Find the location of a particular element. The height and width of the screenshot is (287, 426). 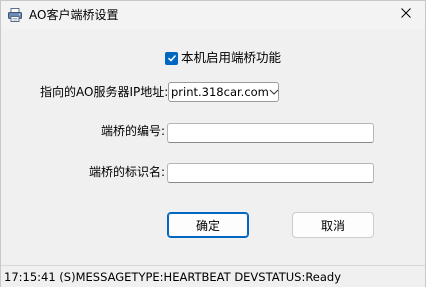

checkmark-icon is located at coordinates (171, 58).